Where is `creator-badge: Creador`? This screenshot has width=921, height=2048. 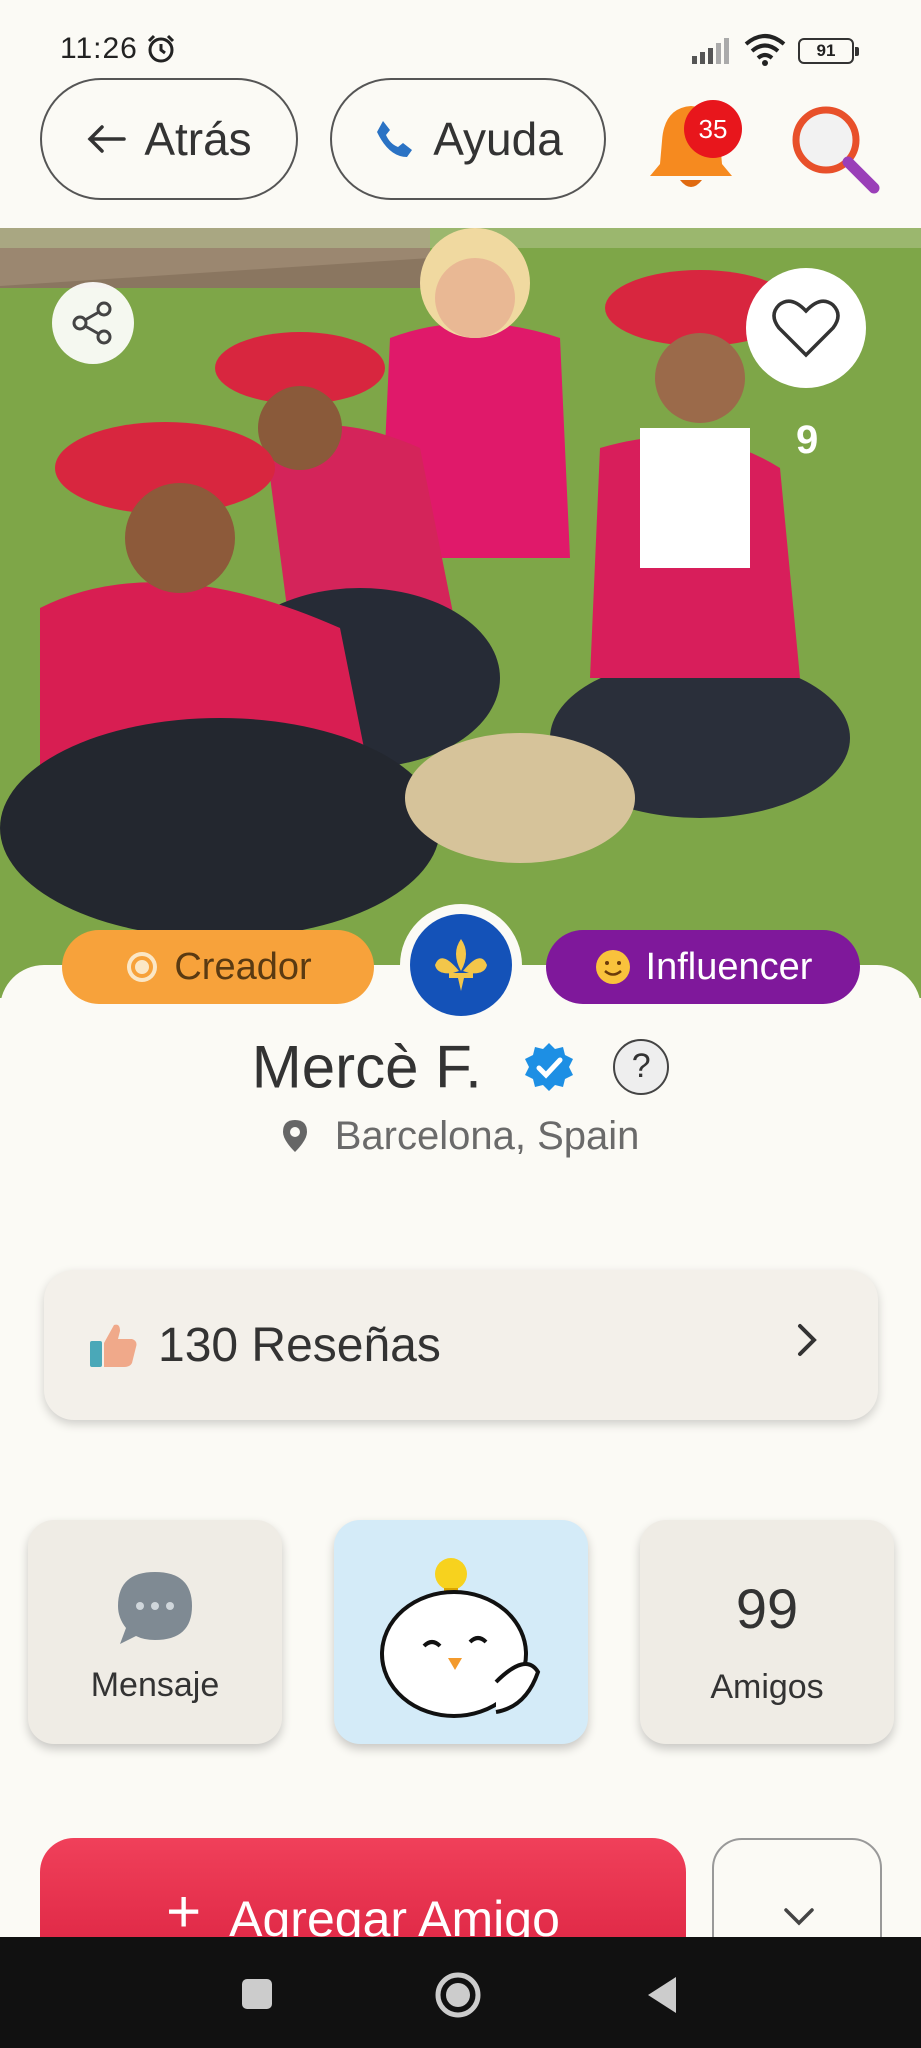 creator-badge: Creador is located at coordinates (218, 967).